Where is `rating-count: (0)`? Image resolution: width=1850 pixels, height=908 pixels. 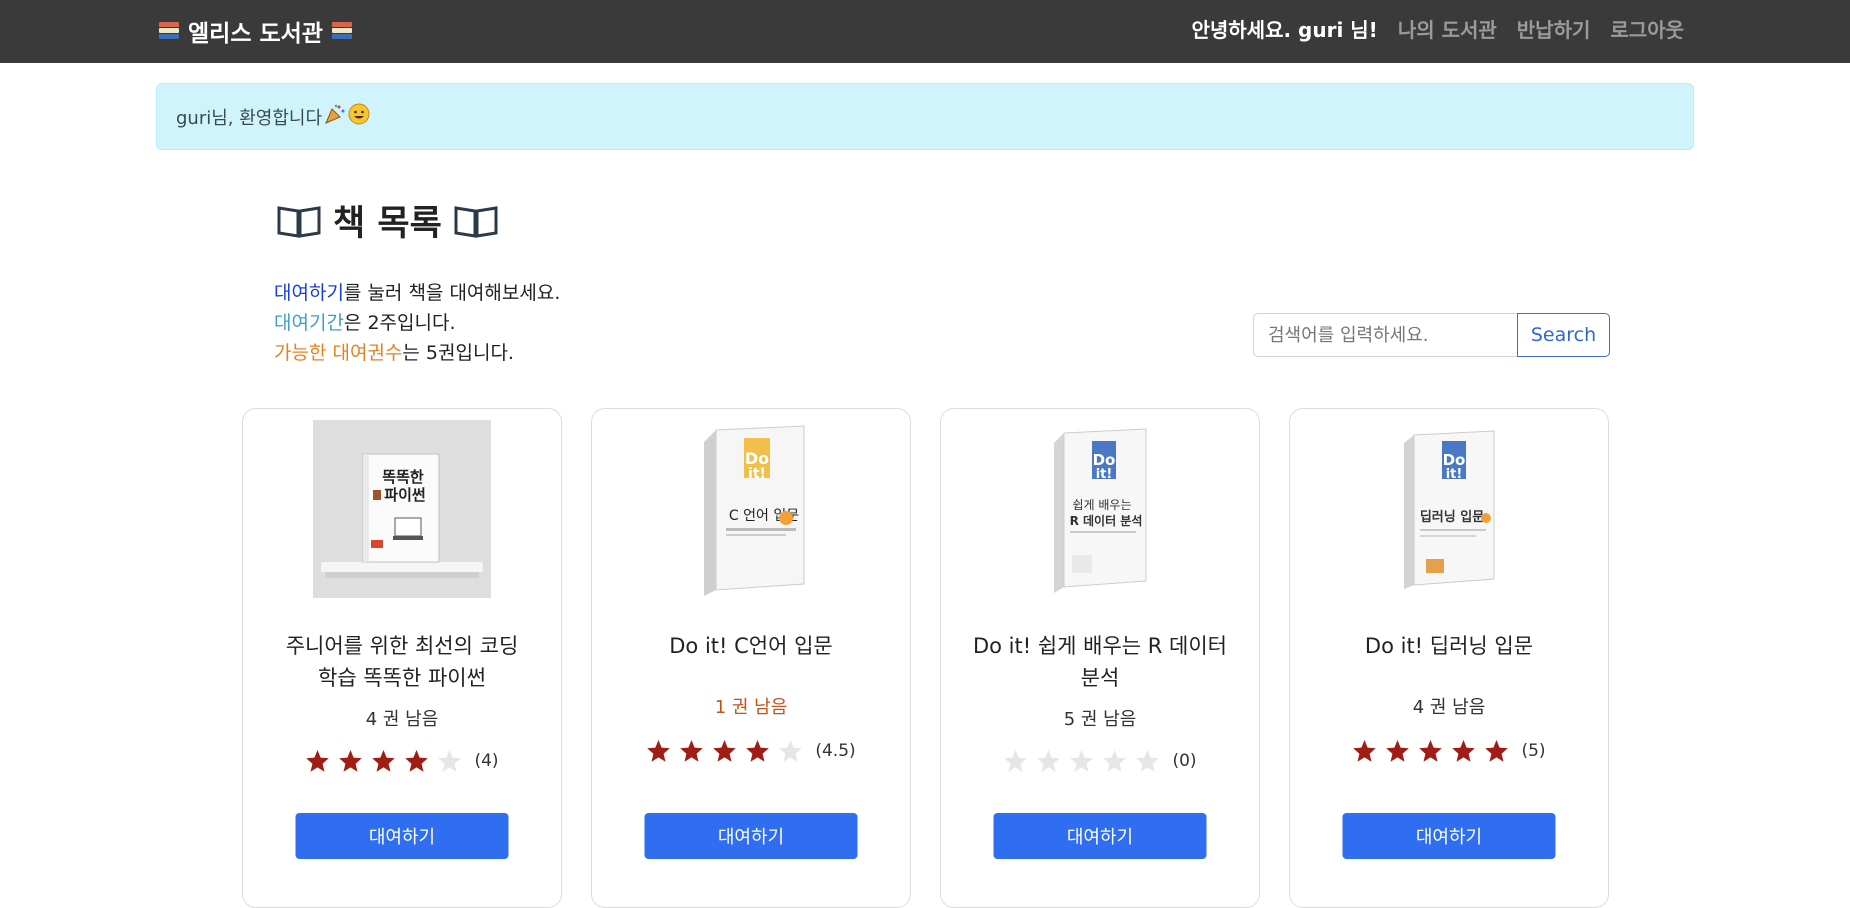
rating-count: (0) is located at coordinates (1184, 761).